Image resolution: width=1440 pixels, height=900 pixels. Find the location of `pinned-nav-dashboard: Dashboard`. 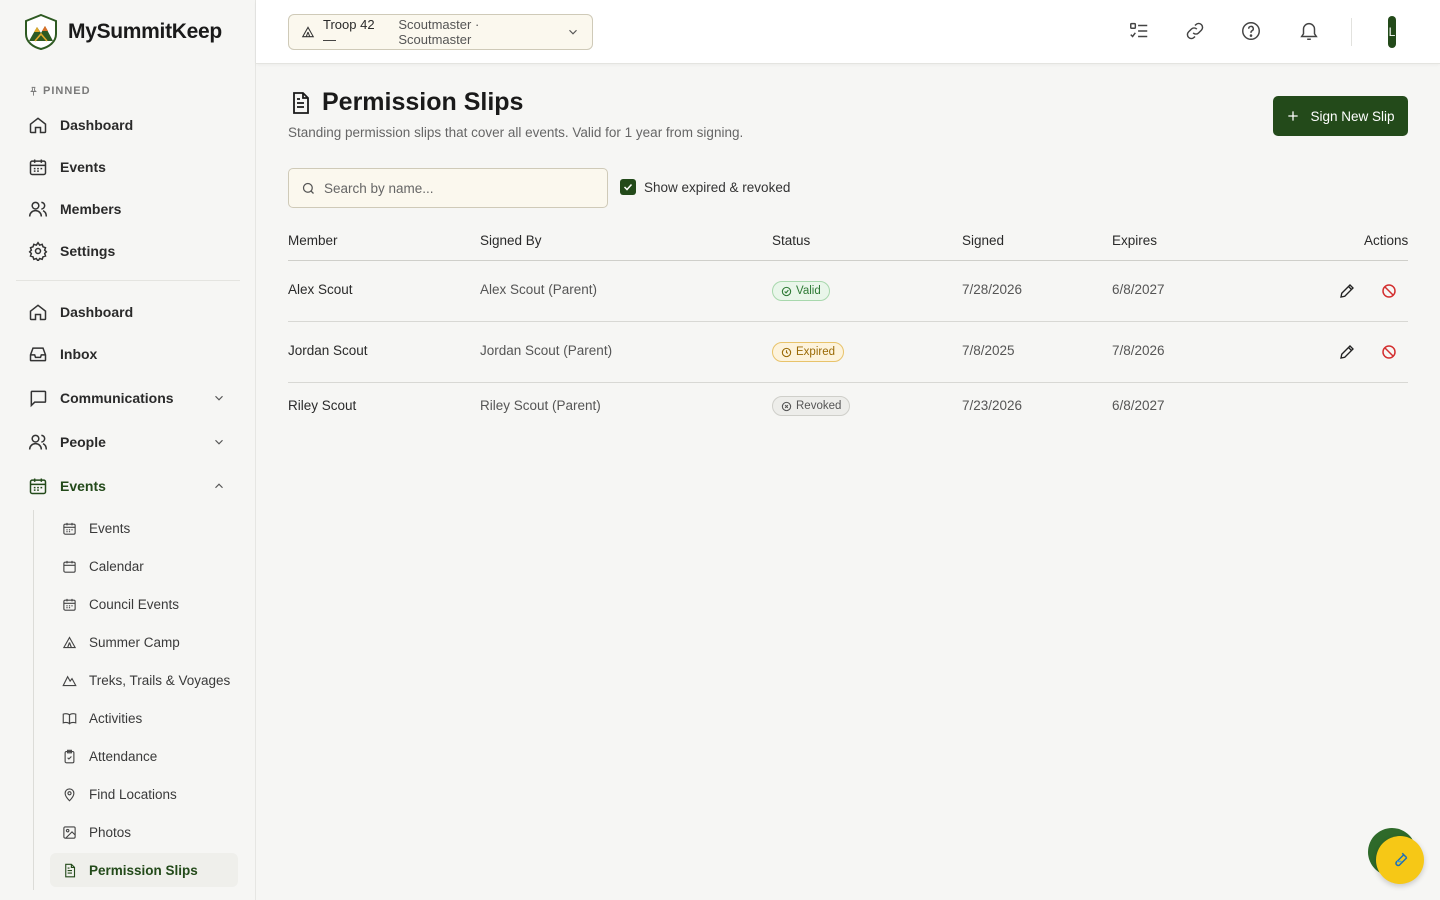

pinned-nav-dashboard: Dashboard is located at coordinates (128, 125).